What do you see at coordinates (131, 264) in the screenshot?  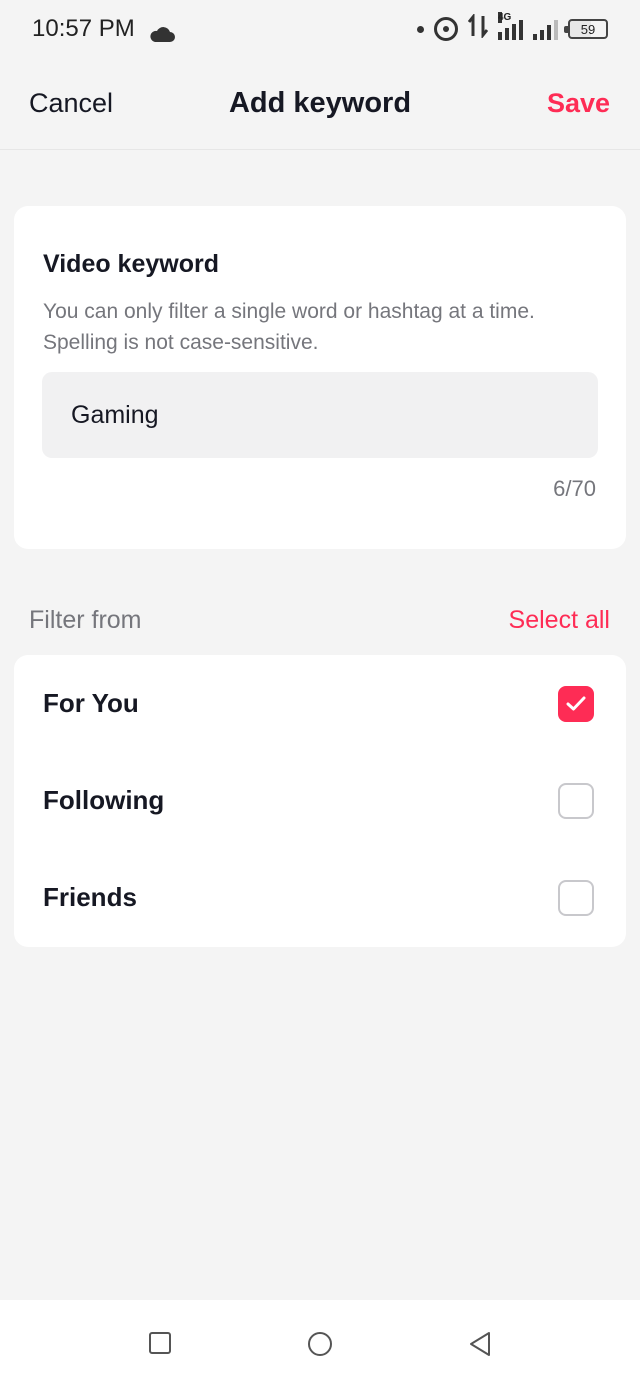 I see `keyword-card-title: Video keyword` at bounding box center [131, 264].